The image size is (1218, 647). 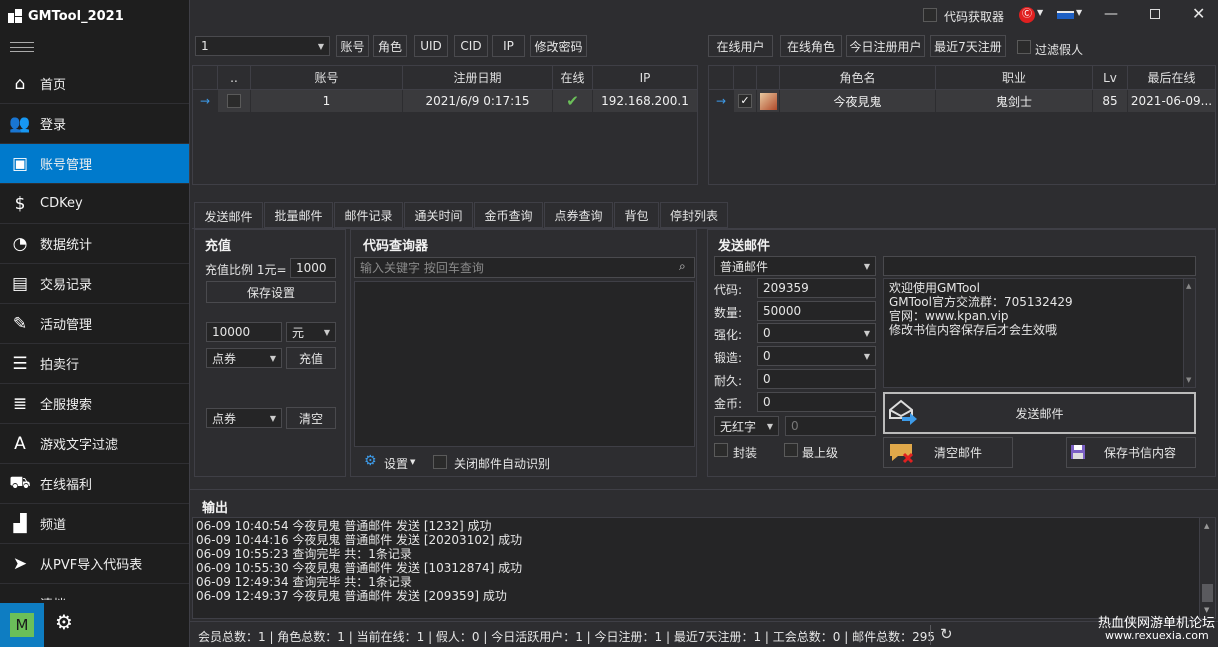 What do you see at coordinates (694, 215) in the screenshot?
I see `tab-7: 停封列表` at bounding box center [694, 215].